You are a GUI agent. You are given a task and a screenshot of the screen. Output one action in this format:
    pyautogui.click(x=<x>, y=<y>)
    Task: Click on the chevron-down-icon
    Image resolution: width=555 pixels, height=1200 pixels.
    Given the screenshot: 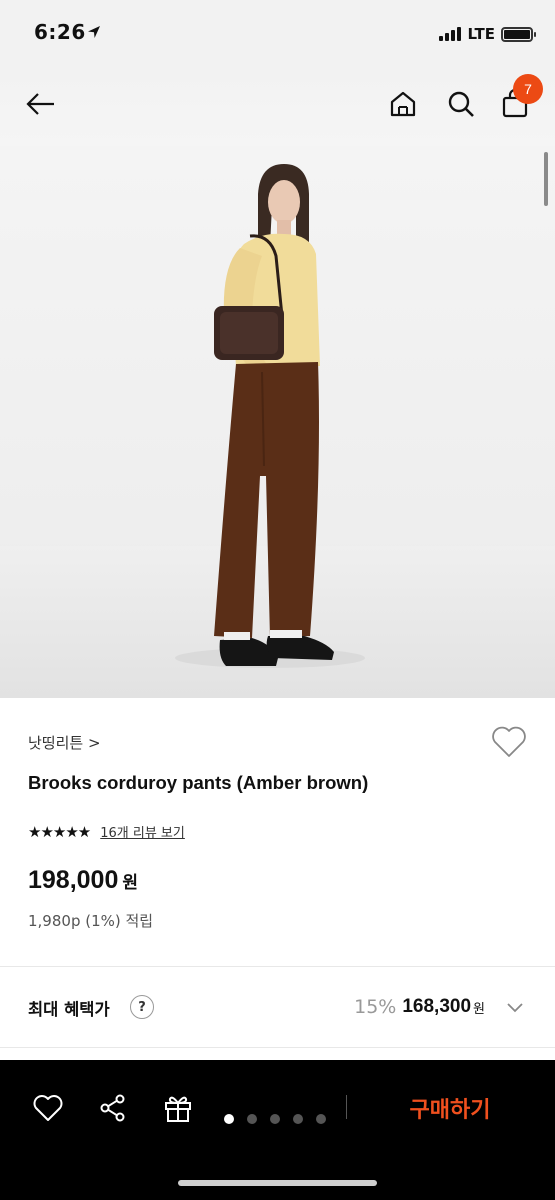 What is the action you would take?
    pyautogui.click(x=515, y=1007)
    